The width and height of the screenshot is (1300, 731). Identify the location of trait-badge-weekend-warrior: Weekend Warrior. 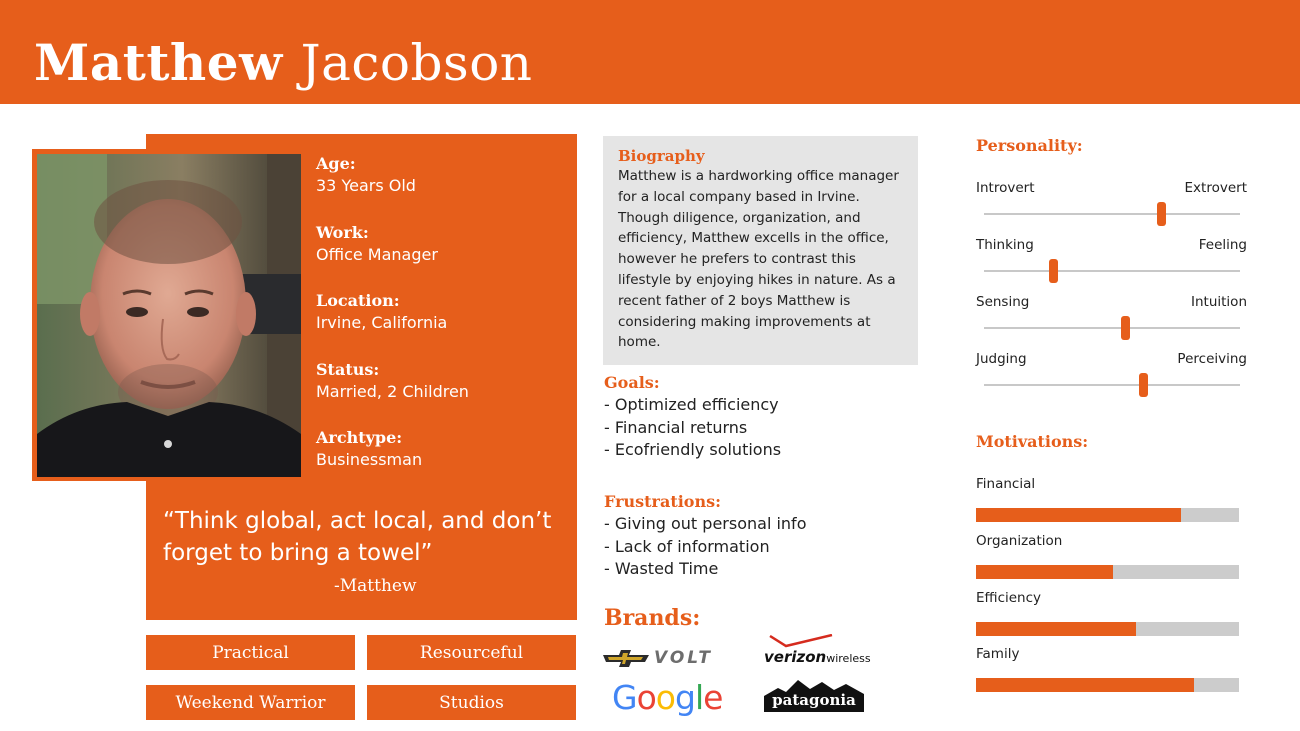
(250, 702).